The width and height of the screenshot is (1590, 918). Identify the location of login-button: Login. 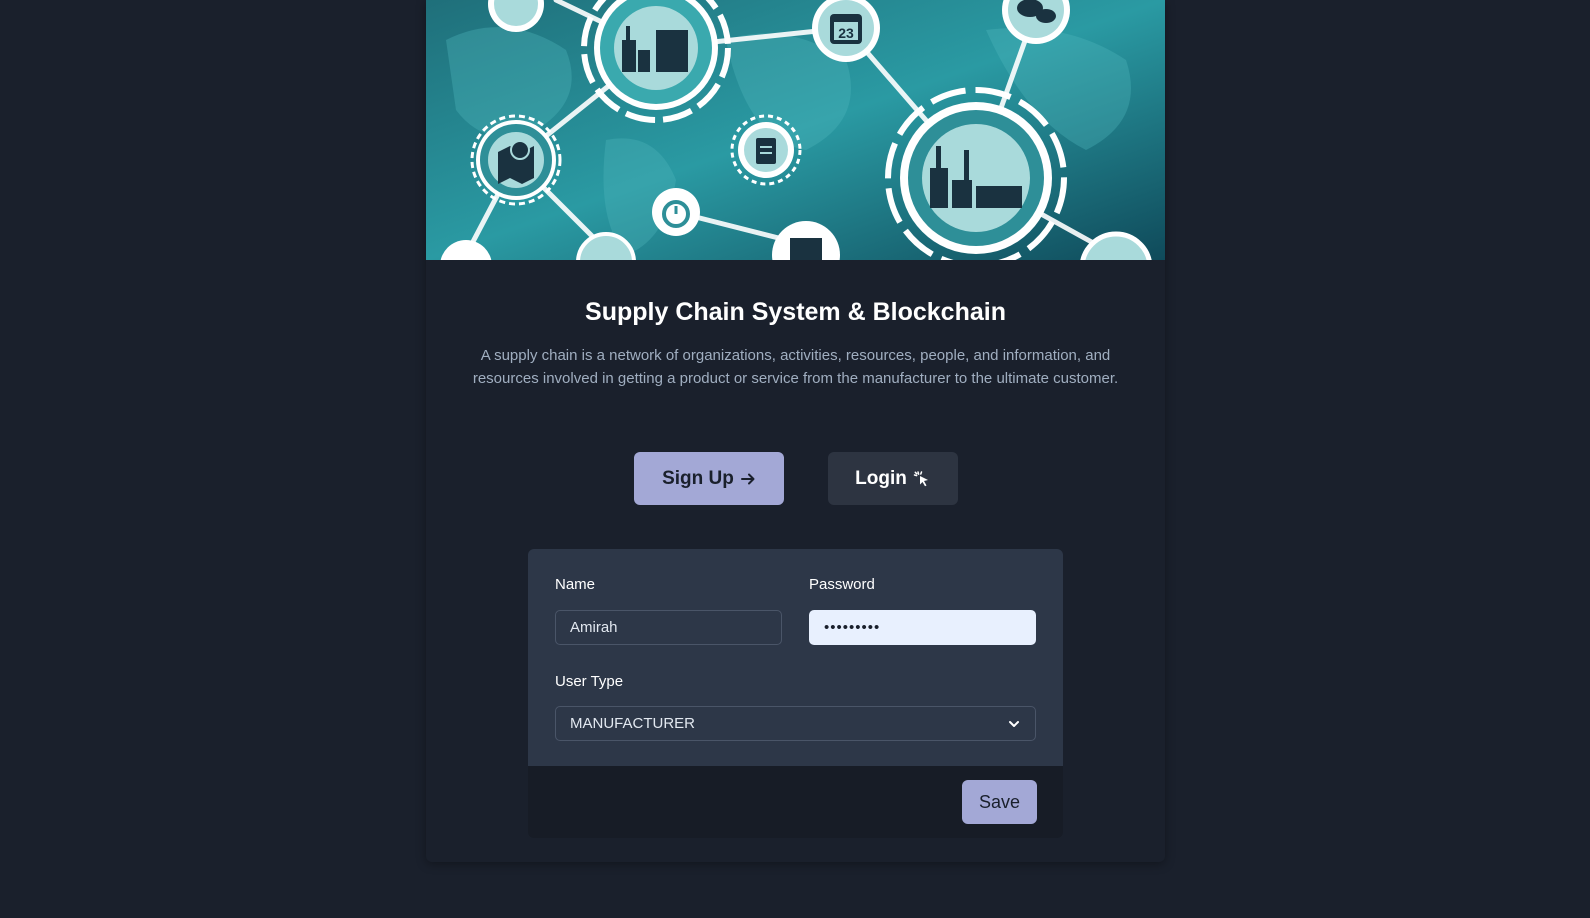
(893, 478).